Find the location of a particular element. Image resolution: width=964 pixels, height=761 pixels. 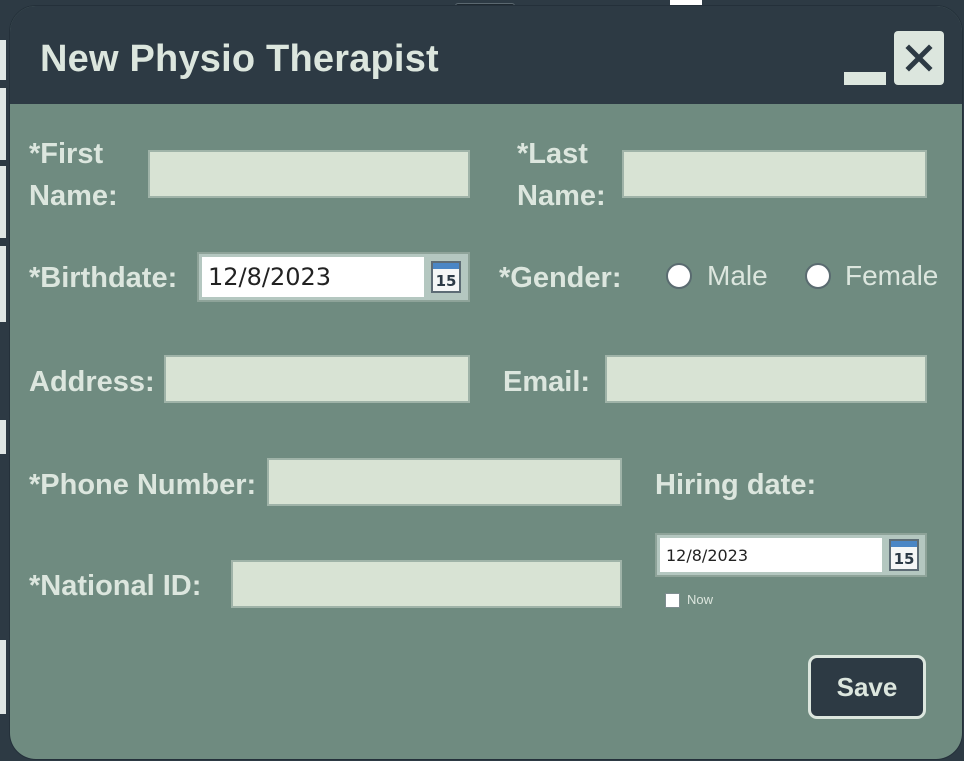

national-id-input is located at coordinates (426, 584).